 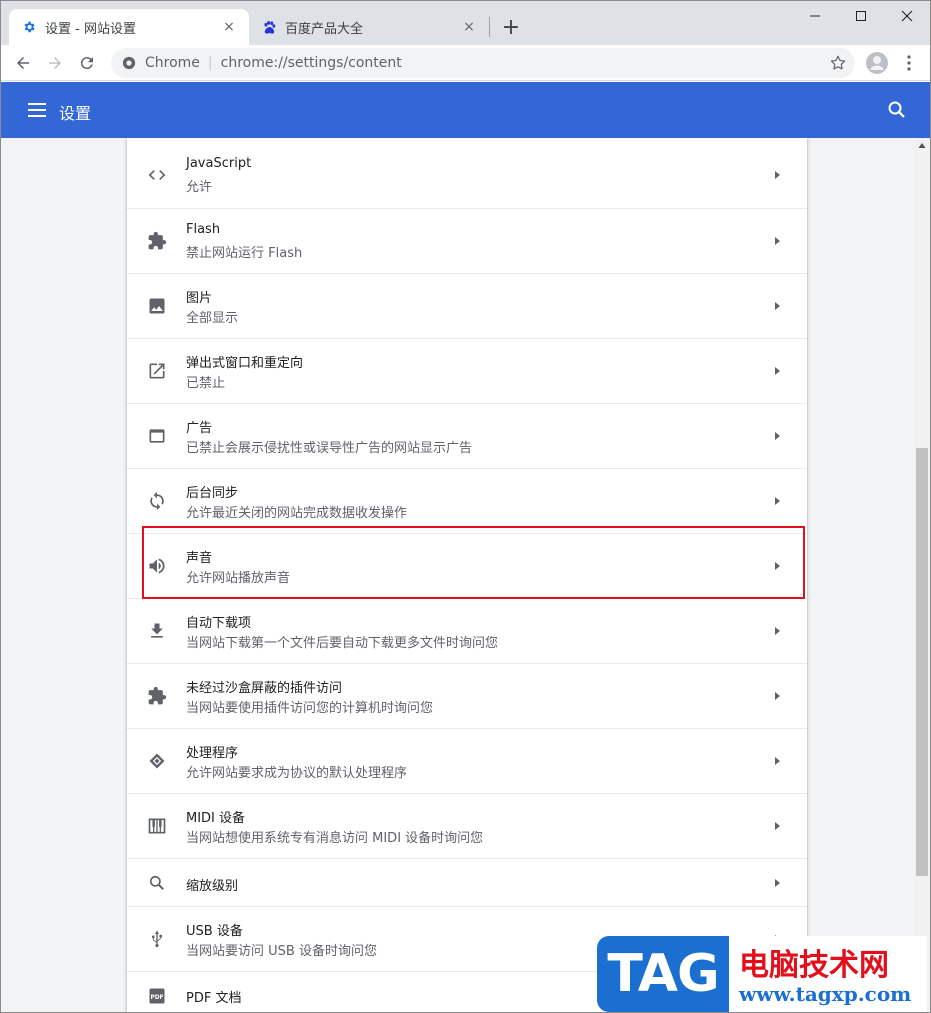 I want to click on gear-icon, so click(x=29, y=27).